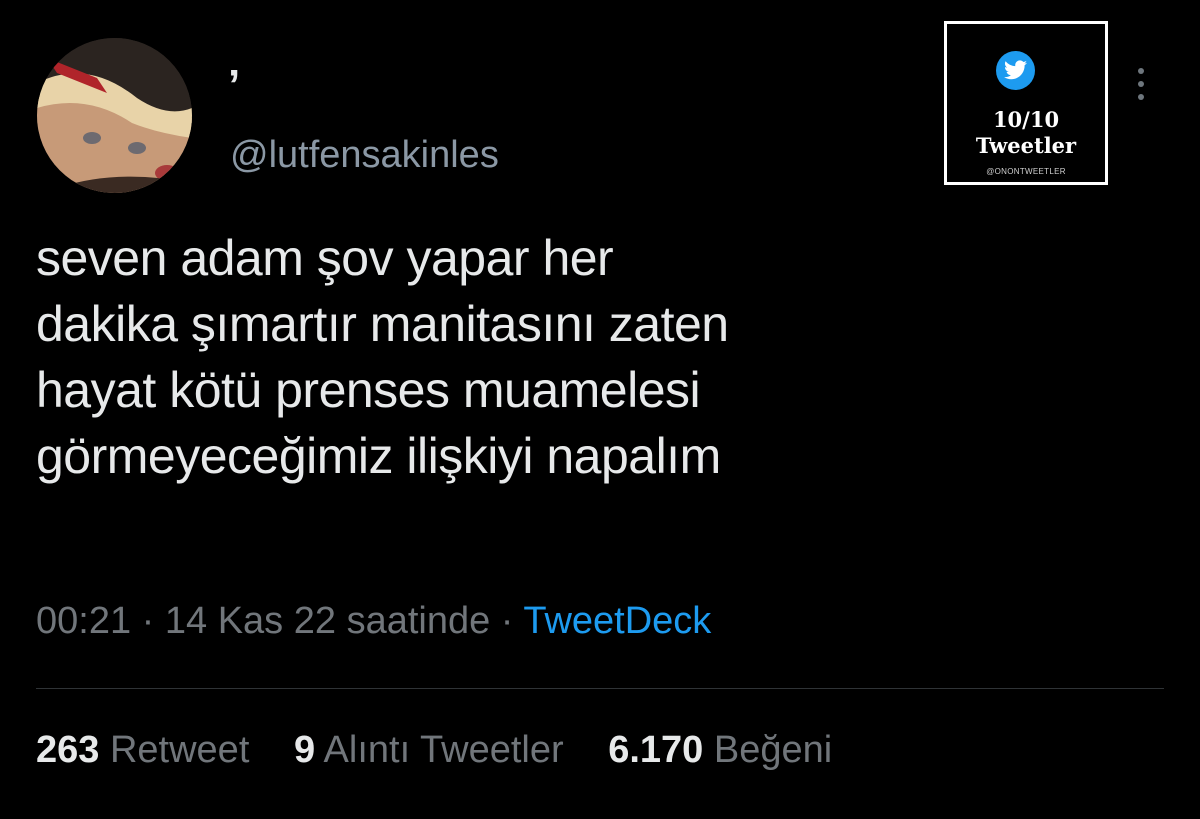 This screenshot has width=1200, height=819. What do you see at coordinates (327, 621) in the screenshot?
I see `tweet-date: 14 Kas 22 saatinde` at bounding box center [327, 621].